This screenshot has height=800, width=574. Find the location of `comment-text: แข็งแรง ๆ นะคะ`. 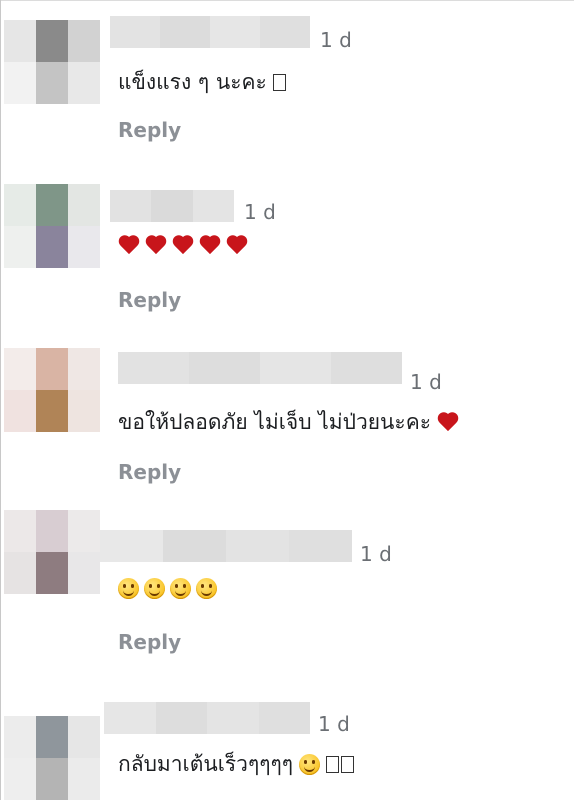

comment-text: แข็งแรง ๆ นะคะ is located at coordinates (202, 82).